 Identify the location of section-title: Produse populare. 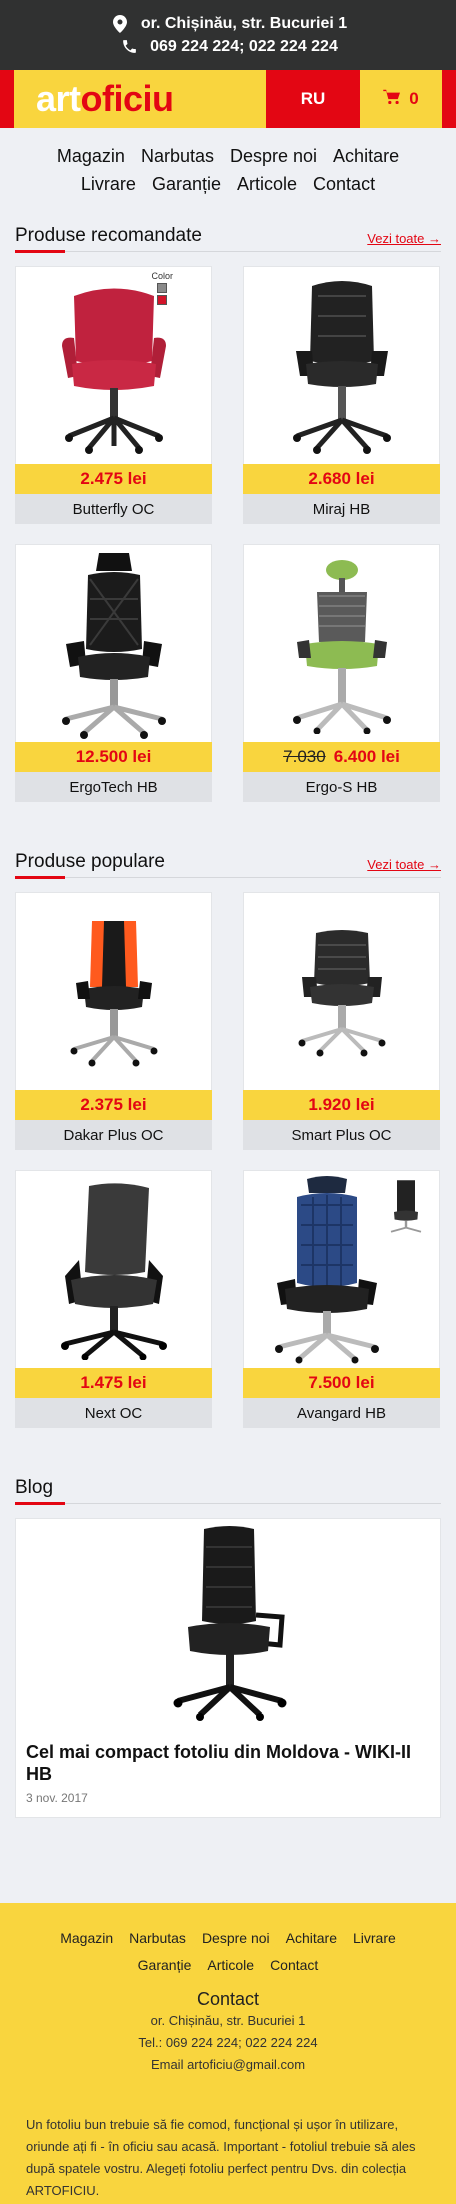
(90, 861).